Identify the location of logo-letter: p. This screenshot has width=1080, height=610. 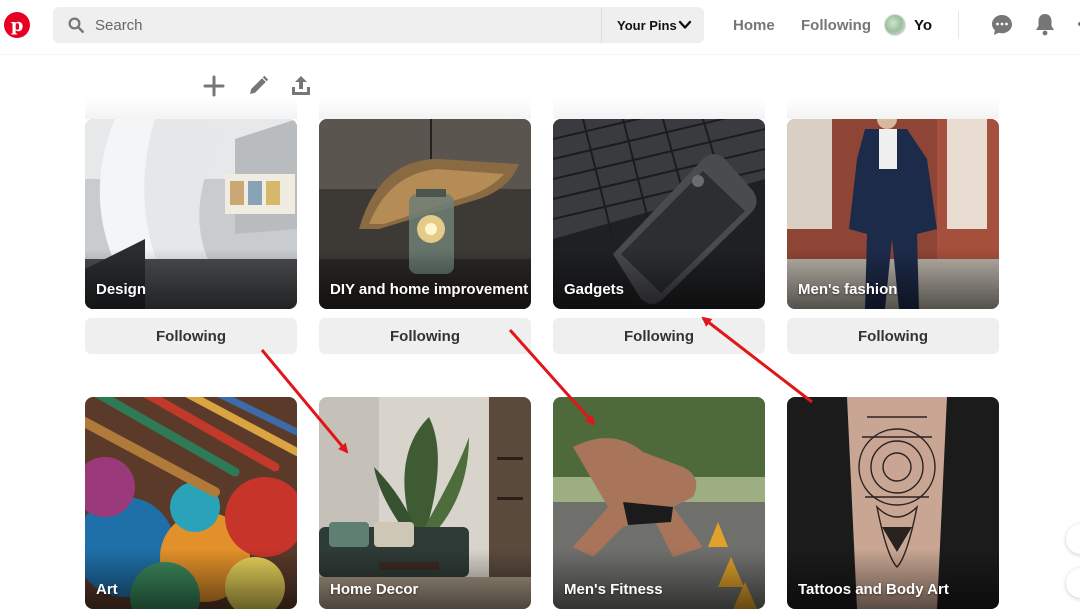
(17, 25).